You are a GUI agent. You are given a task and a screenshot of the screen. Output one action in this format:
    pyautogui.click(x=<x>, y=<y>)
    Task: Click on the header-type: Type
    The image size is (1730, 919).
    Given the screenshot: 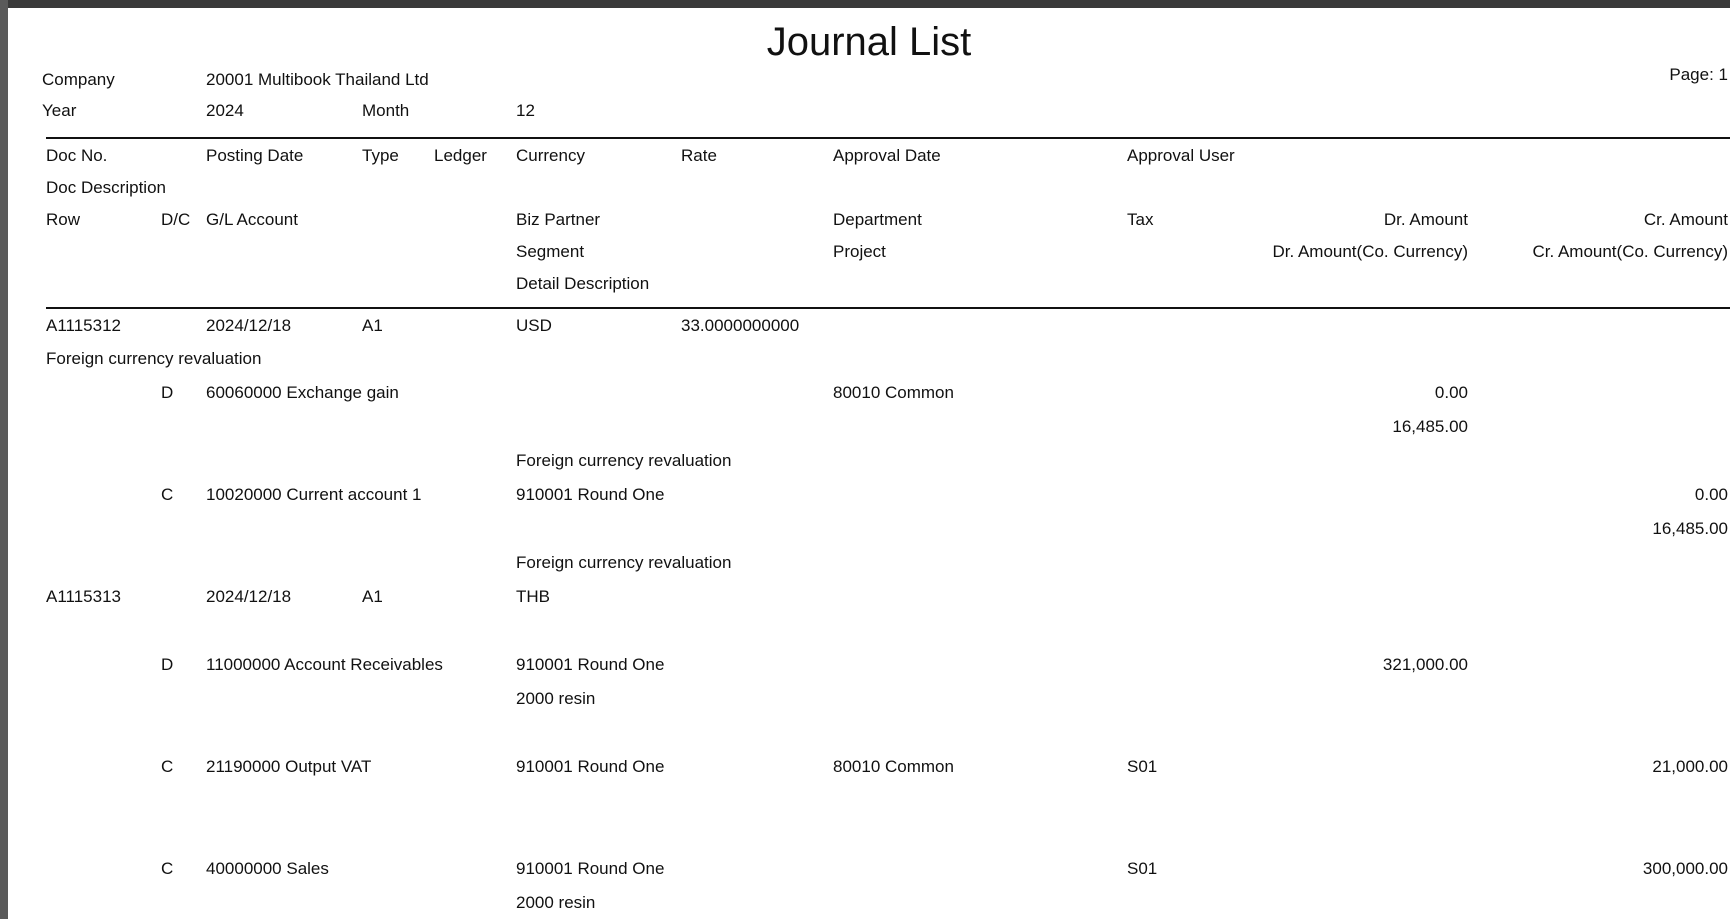 What is the action you would take?
    pyautogui.click(x=380, y=155)
    